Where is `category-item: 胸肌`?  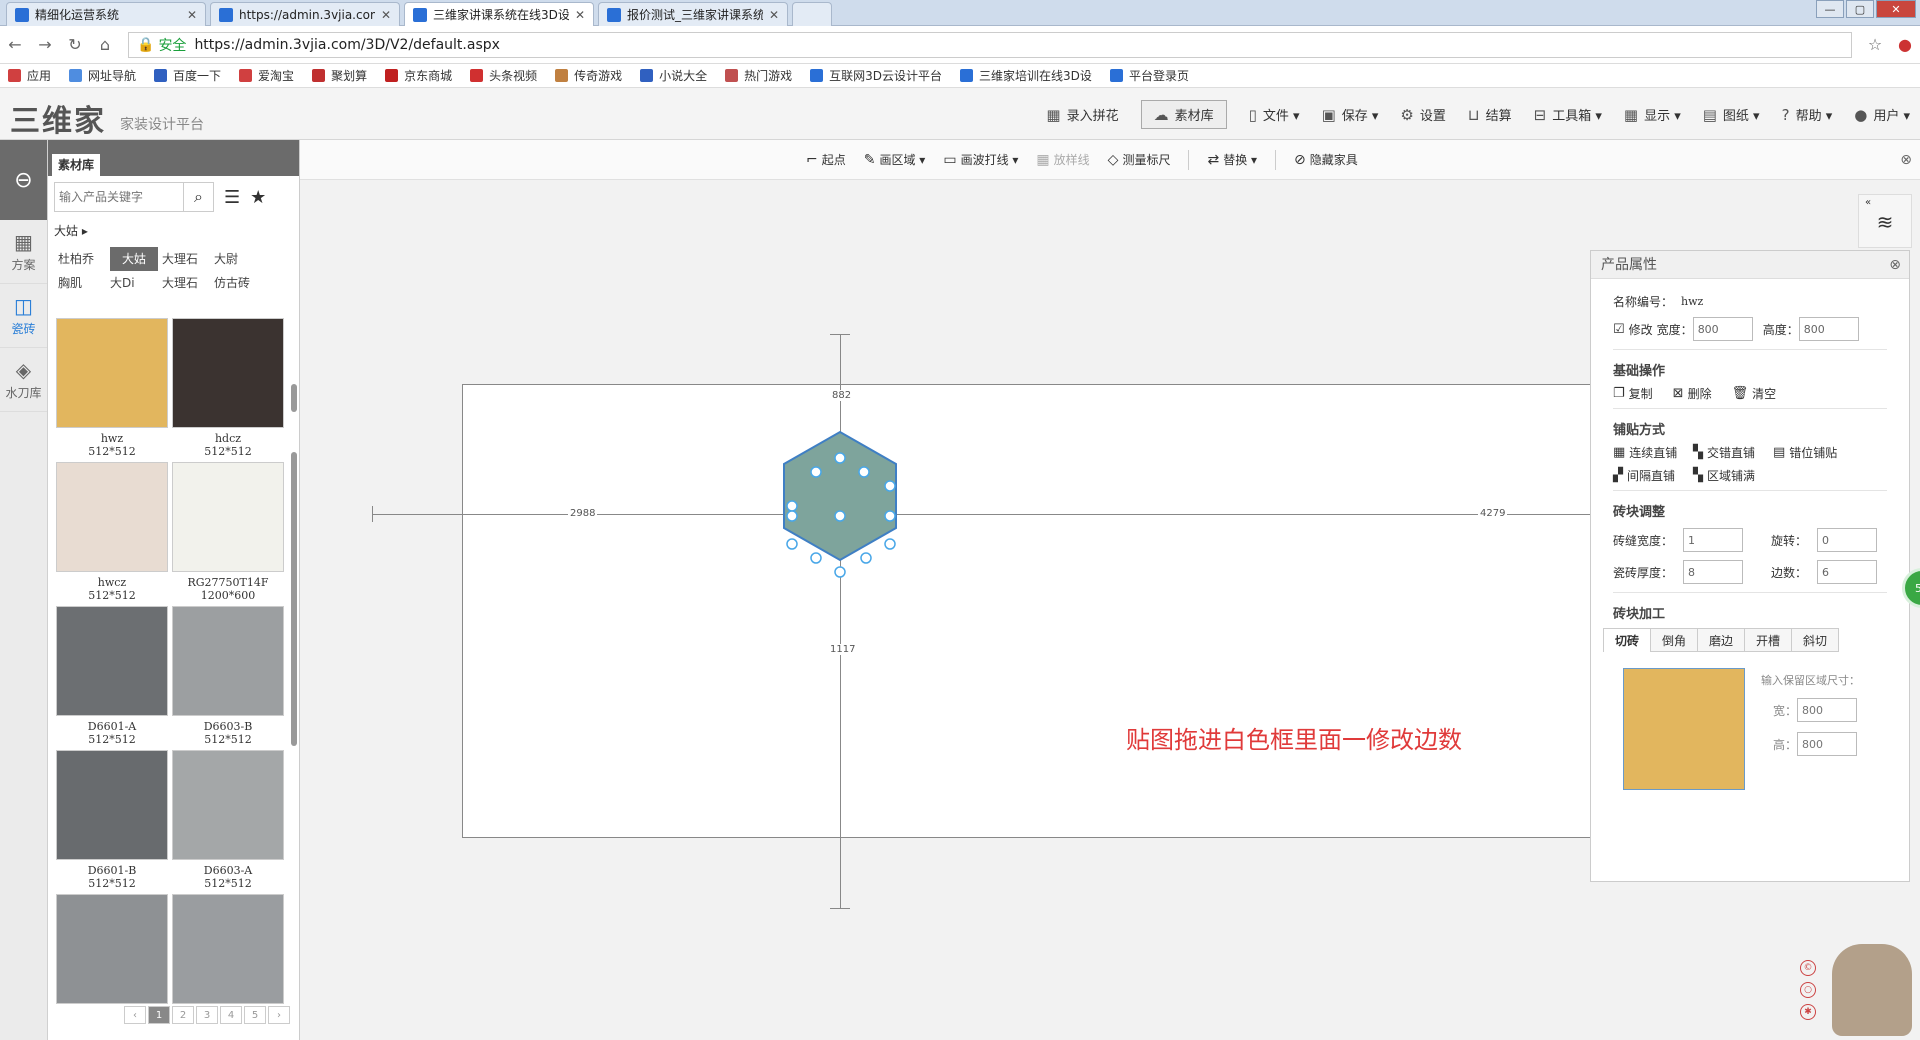
category-item: 胸肌 is located at coordinates (82, 283).